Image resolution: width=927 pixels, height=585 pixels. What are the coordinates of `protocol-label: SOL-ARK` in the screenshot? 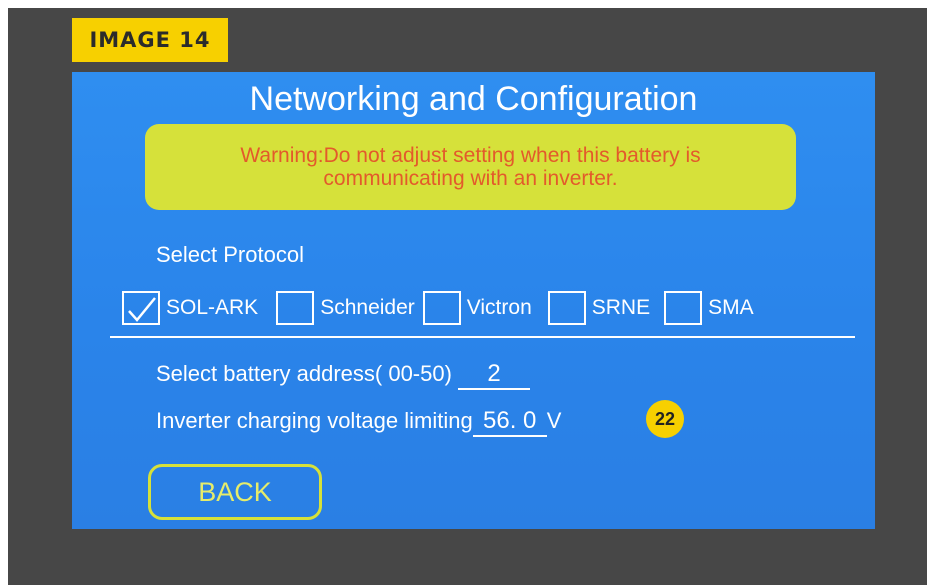 It's located at (212, 307).